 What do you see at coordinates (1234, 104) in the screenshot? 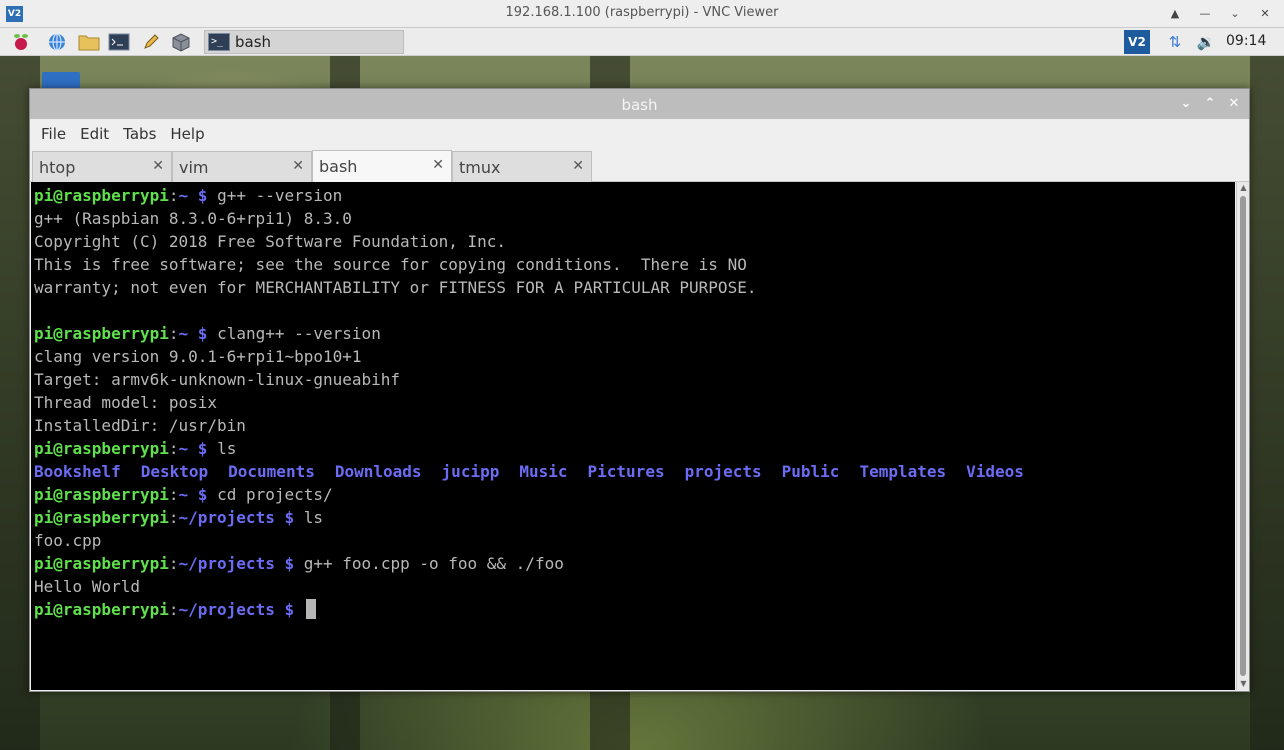
I see `close-button: ✕` at bounding box center [1234, 104].